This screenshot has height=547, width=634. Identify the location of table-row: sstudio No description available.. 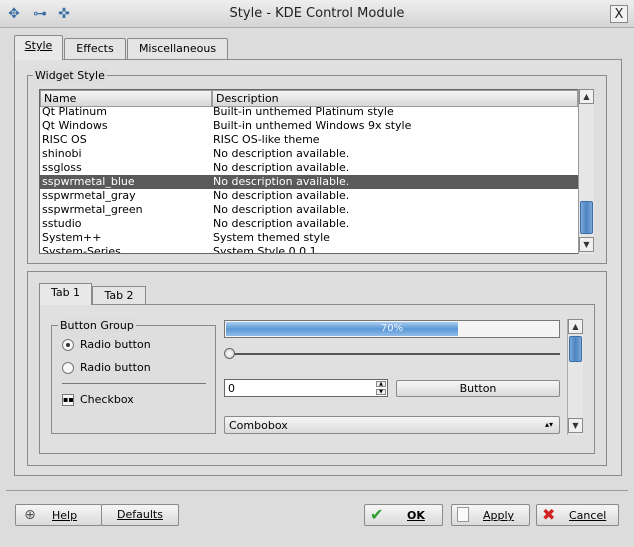
(309, 224).